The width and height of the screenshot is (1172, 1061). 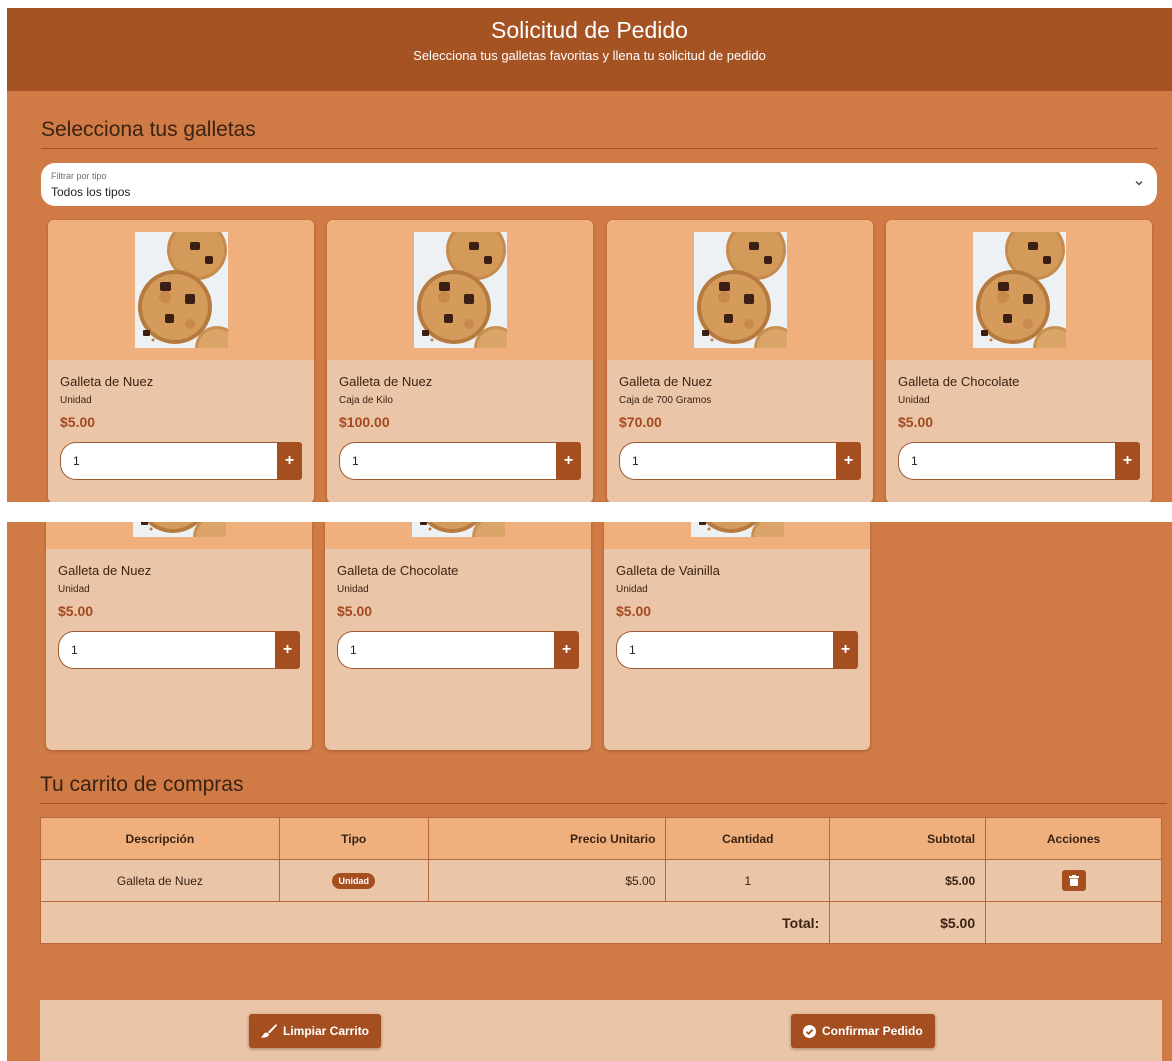 I want to click on cell-acciones, so click(x=1073, y=880).